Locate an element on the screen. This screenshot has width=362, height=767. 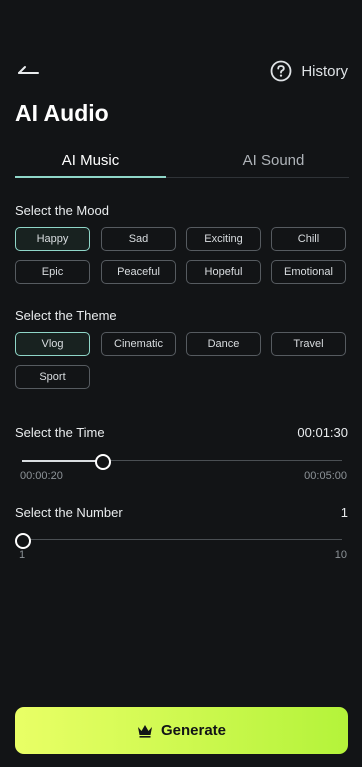
time-section-title: Select the Time is located at coordinates (60, 432).